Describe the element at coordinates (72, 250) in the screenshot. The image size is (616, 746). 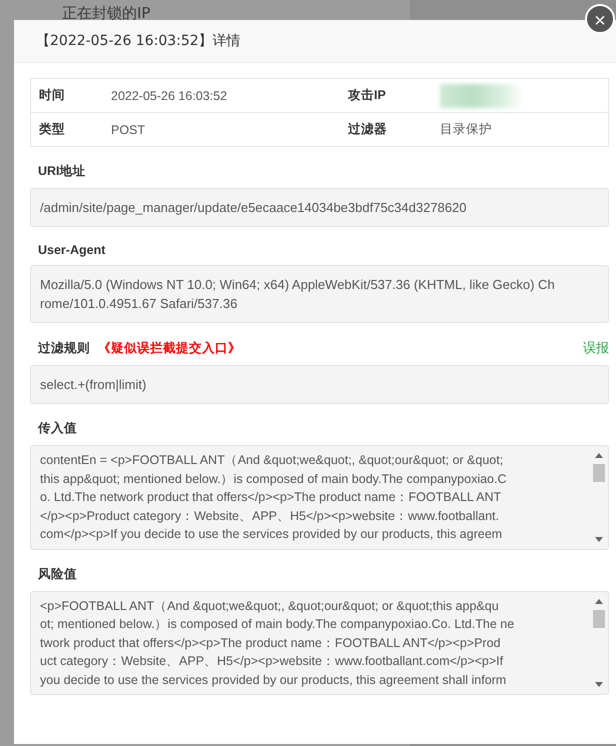
I see `section-label: User-Agent` at that location.